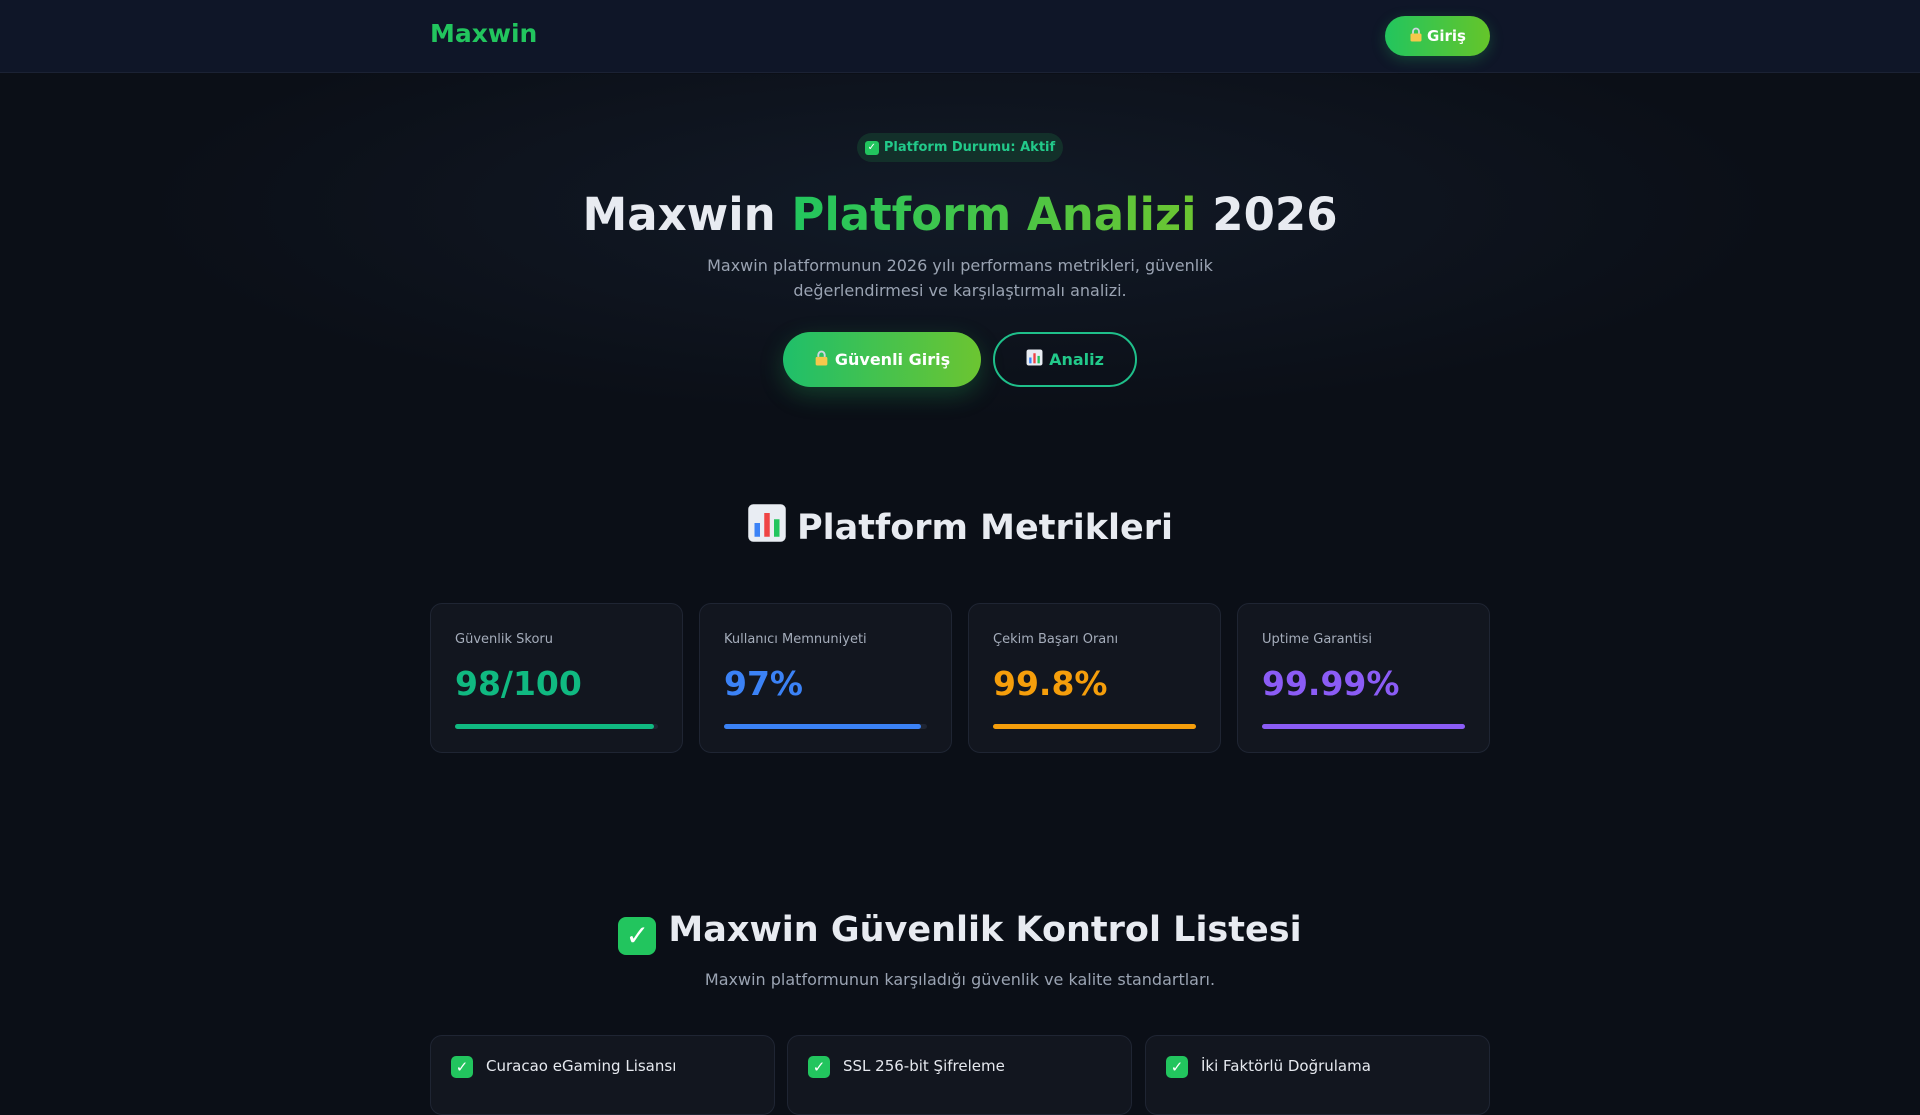 Image resolution: width=1920 pixels, height=1115 pixels. What do you see at coordinates (1286, 1066) in the screenshot?
I see `checklist-item-label: İki Faktörlü Doğrulama` at bounding box center [1286, 1066].